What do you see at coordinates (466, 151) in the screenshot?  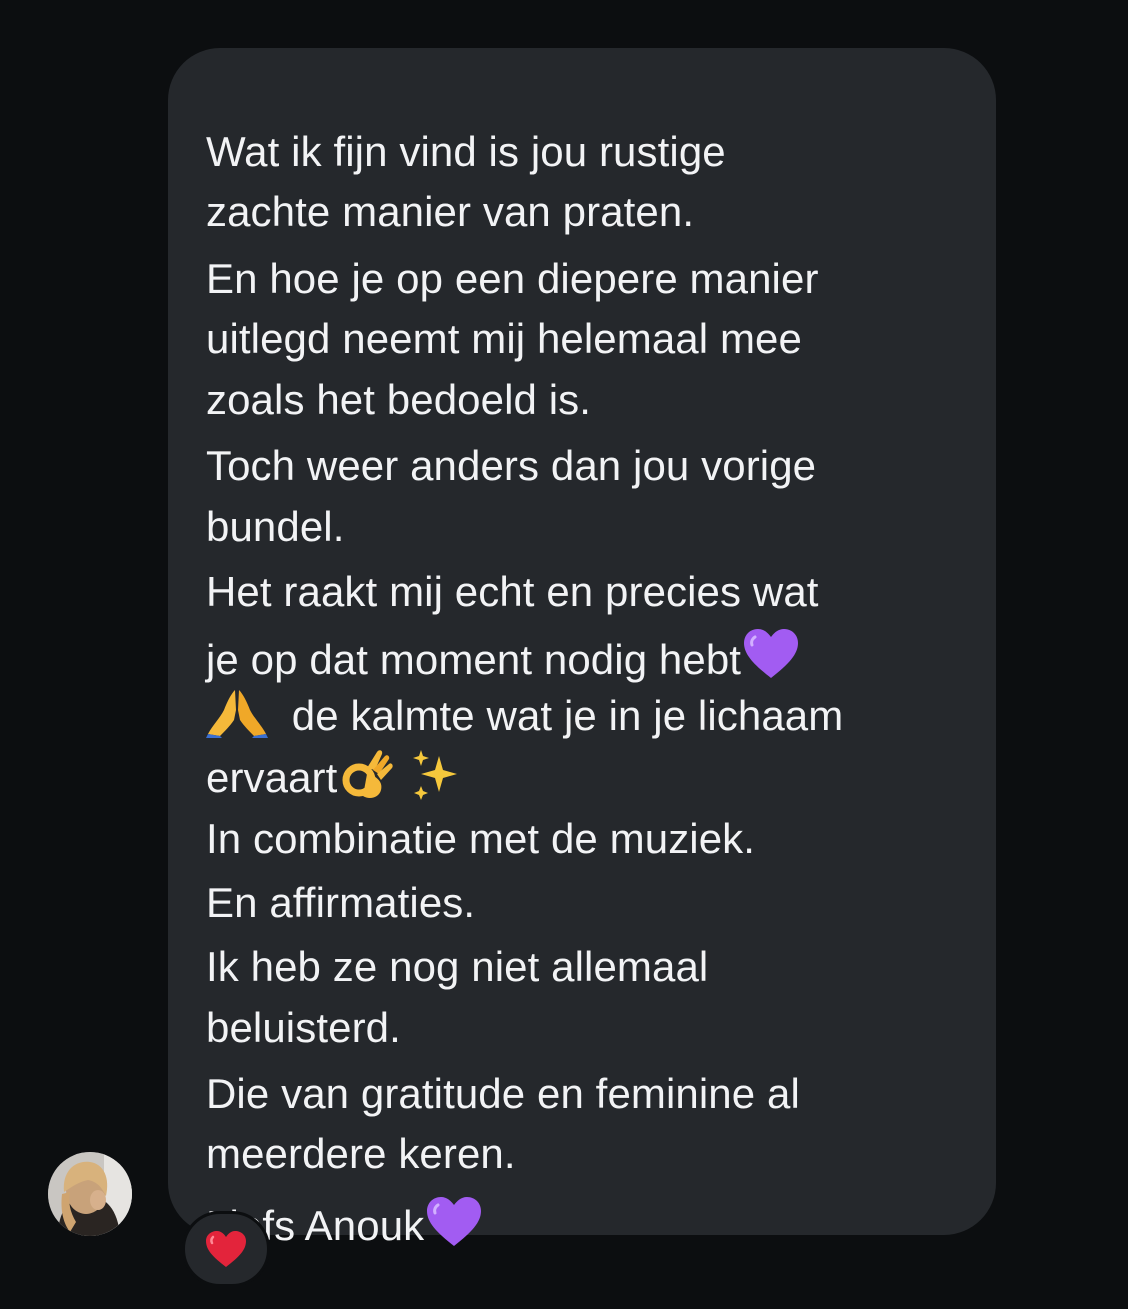 I see `message-line: Wat ik fijn vind is jou rustige` at bounding box center [466, 151].